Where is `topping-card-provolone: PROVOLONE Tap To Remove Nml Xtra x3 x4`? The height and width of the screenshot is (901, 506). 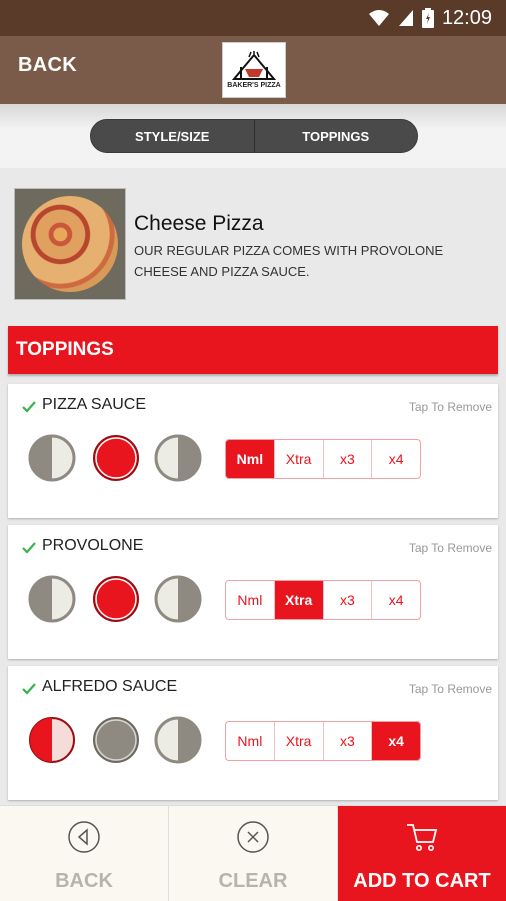
topping-card-provolone: PROVOLONE Tap To Remove Nml Xtra x3 x4 is located at coordinates (253, 592).